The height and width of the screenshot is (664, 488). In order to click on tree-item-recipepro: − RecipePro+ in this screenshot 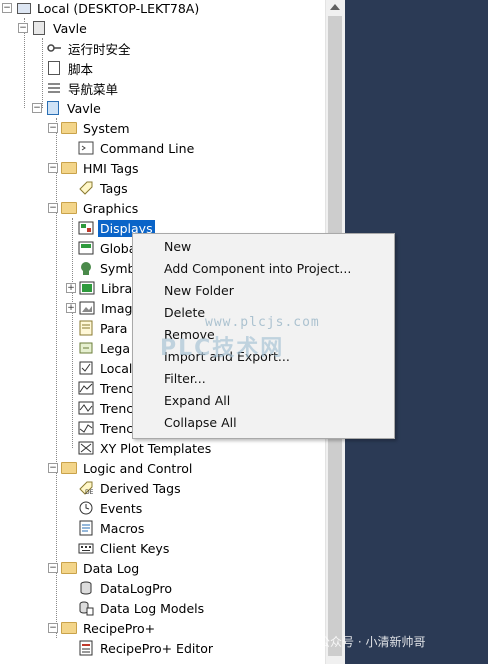, I will do `click(102, 628)`.